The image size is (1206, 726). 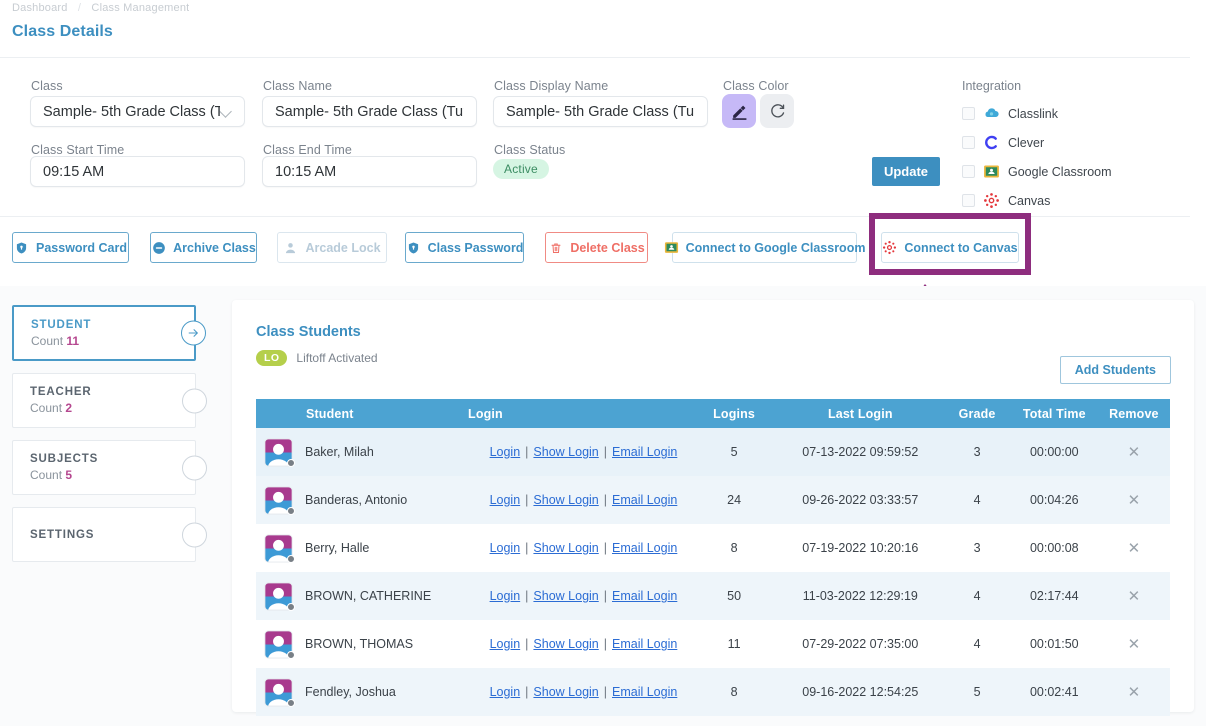 I want to click on connect-canvas-button: Connect to Canvas, so click(x=950, y=247).